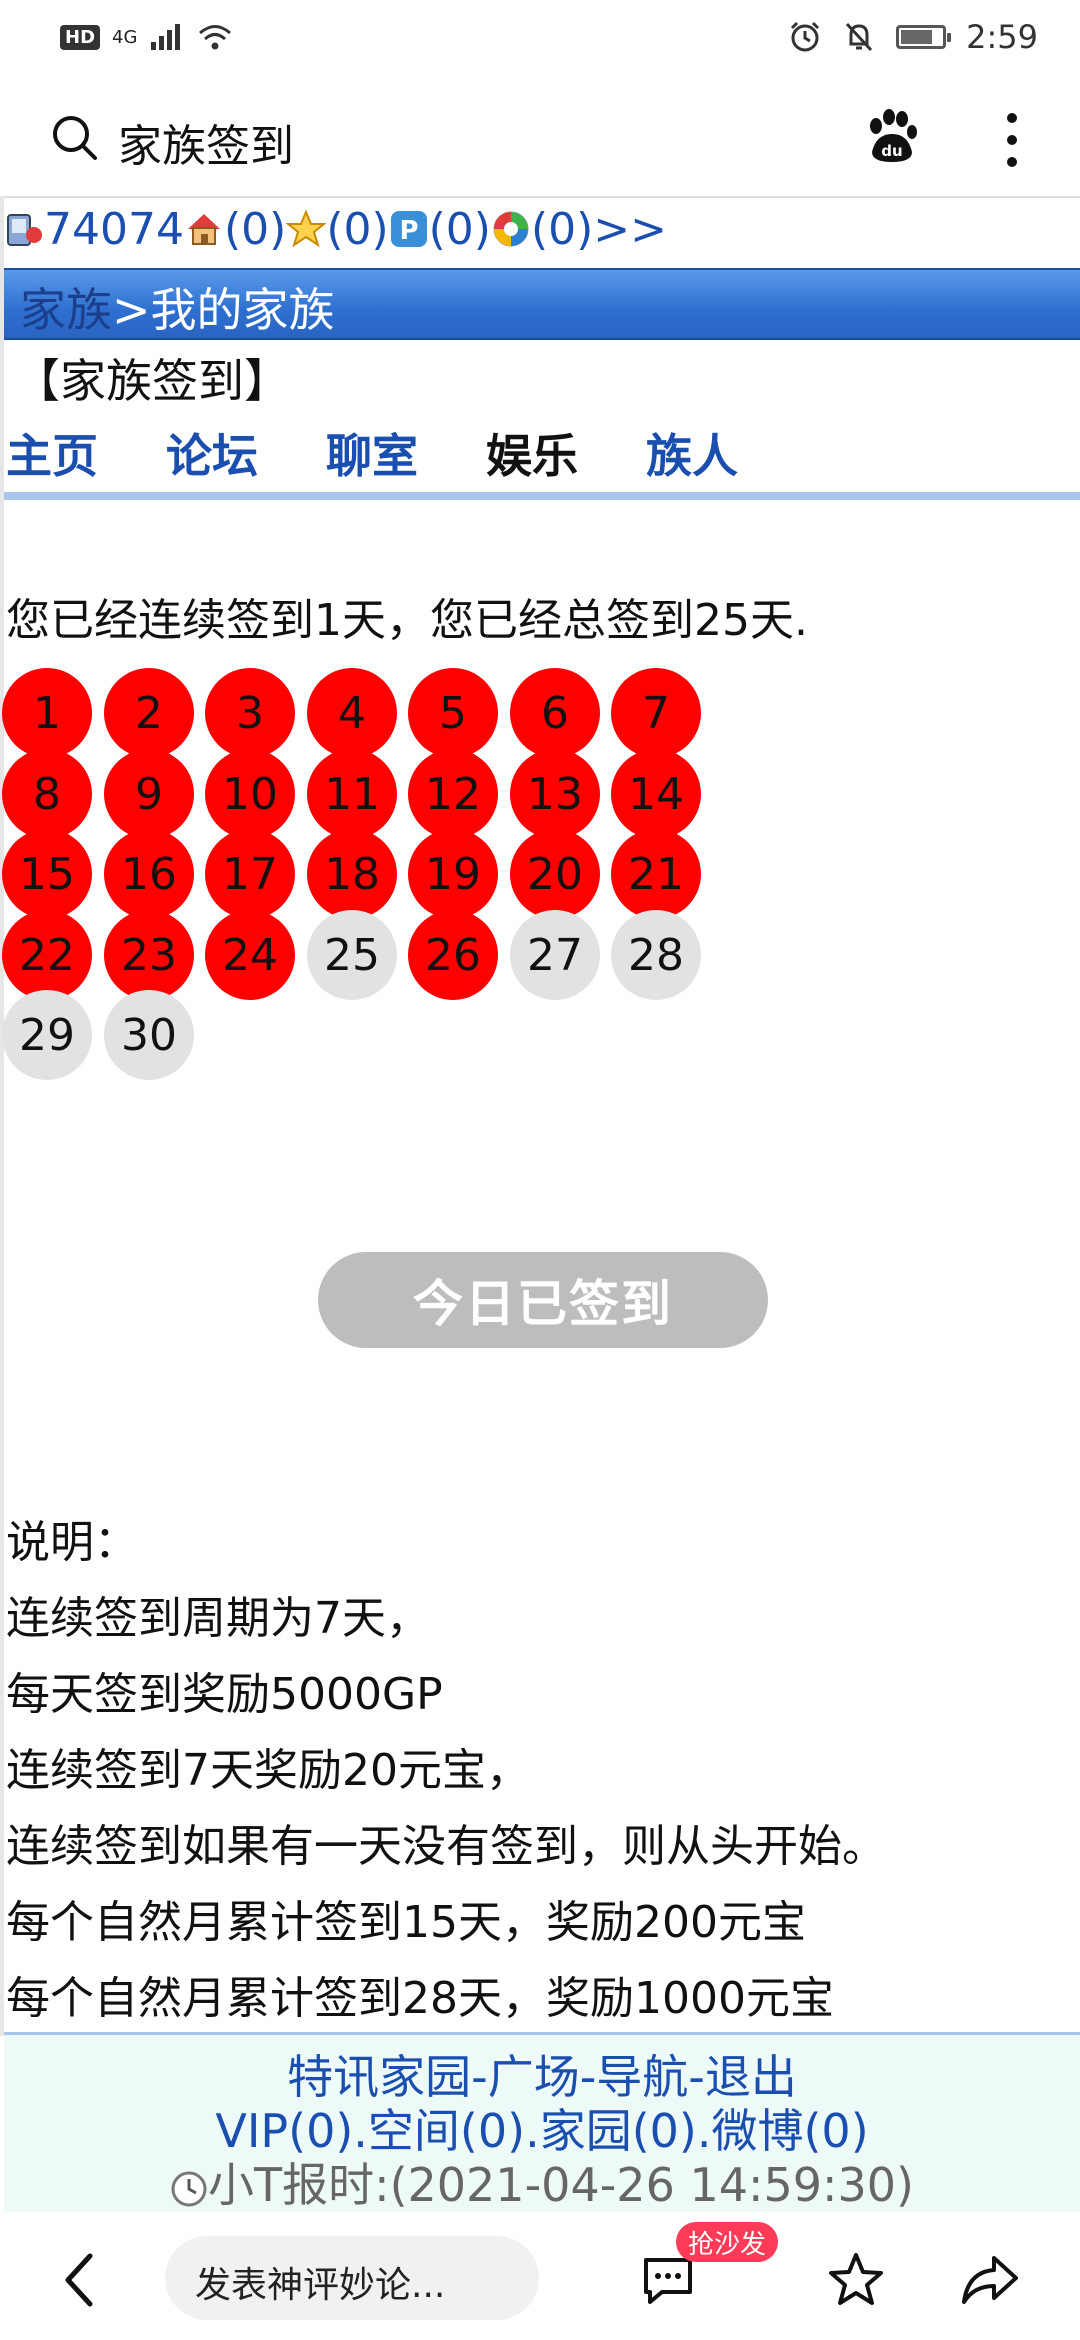 The image size is (1080, 2340). Describe the element at coordinates (453, 794) in the screenshot. I see `day-12-signed: 12` at that location.